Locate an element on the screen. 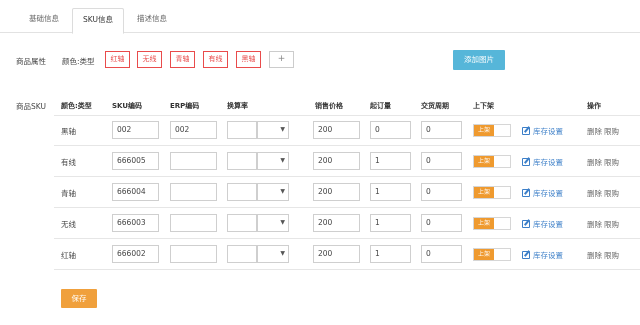  attribute-tag: 黑轴 is located at coordinates (248, 59).